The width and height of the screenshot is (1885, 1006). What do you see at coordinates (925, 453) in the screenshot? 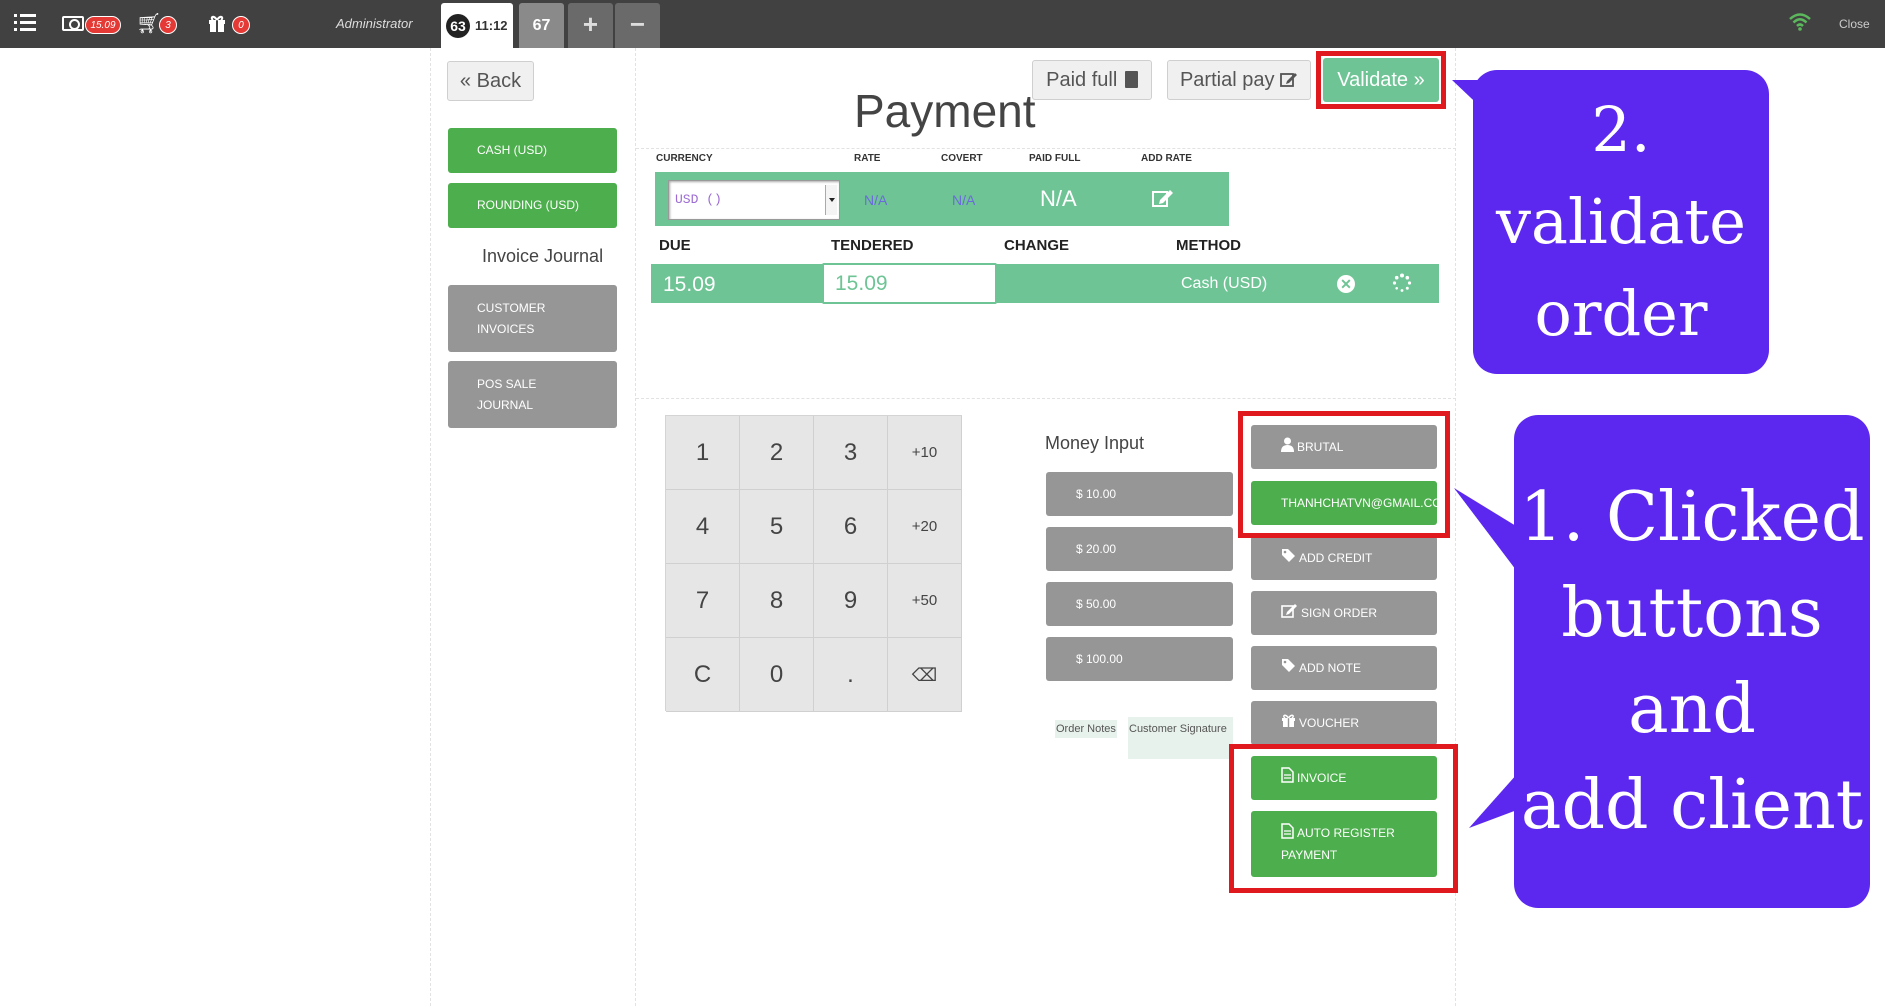
I see `numpad-key-plus10: +10` at bounding box center [925, 453].